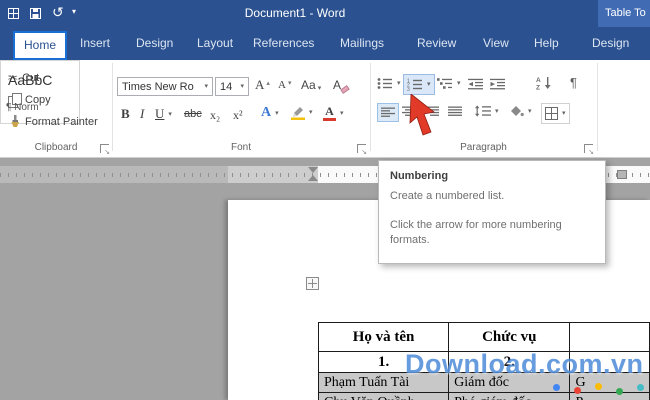 Image resolution: width=650 pixels, height=400 pixels. I want to click on sort-button: A Z, so click(544, 83).